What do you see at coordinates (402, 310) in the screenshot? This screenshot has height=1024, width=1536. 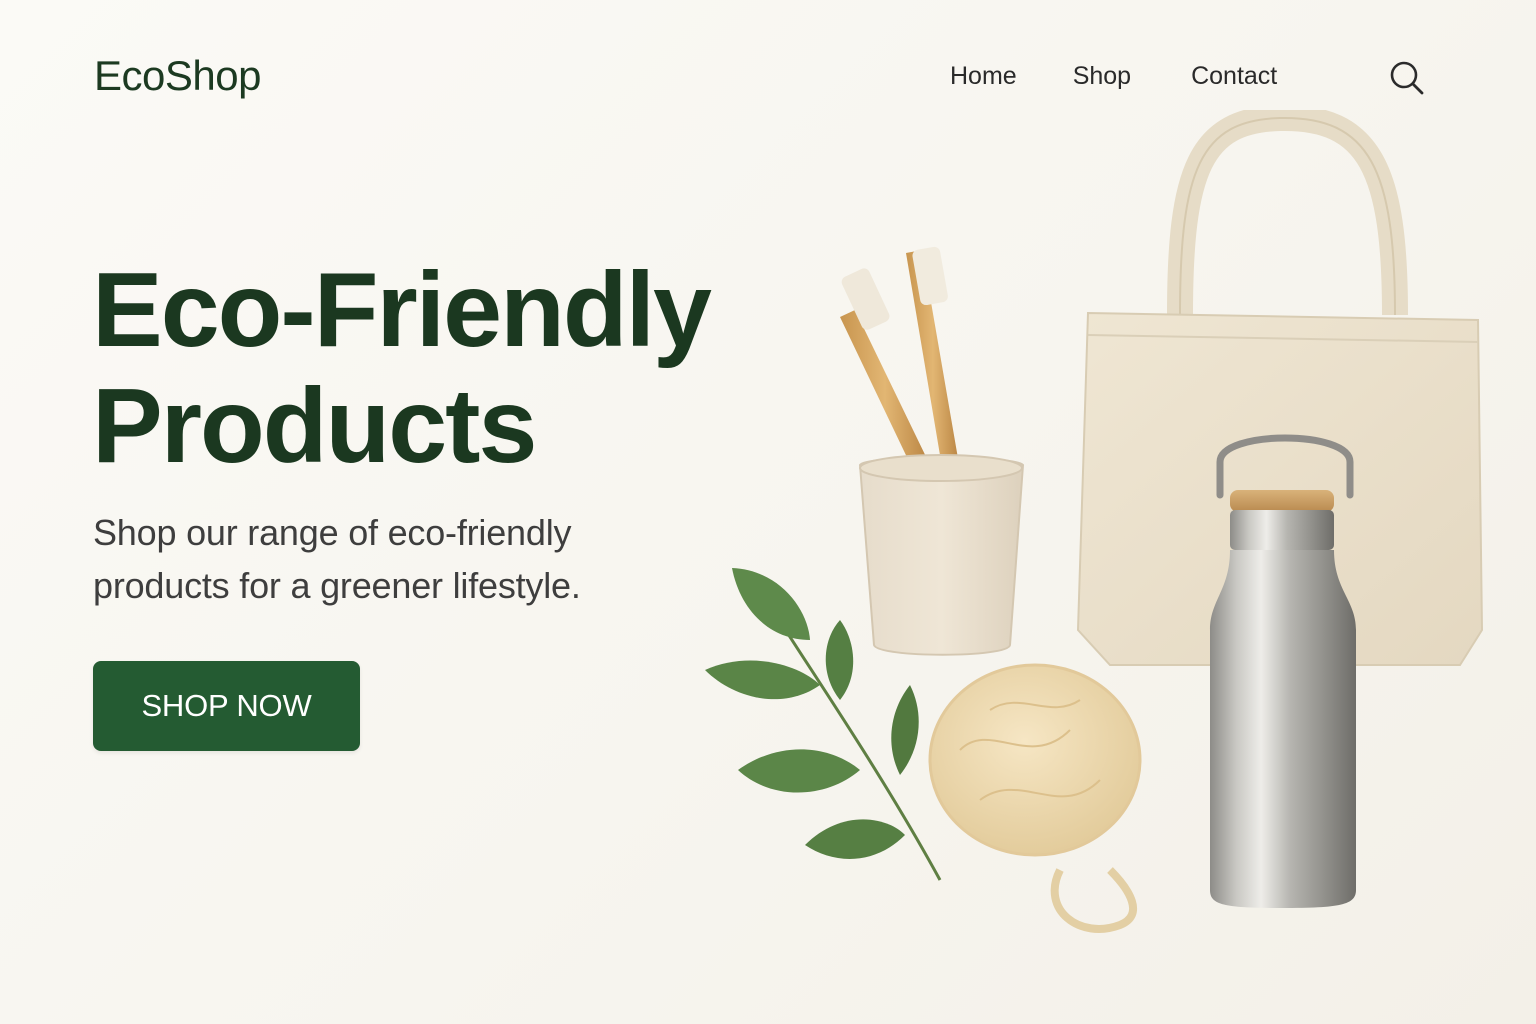 I see `hero-title-line-1: Eco-Friendly` at bounding box center [402, 310].